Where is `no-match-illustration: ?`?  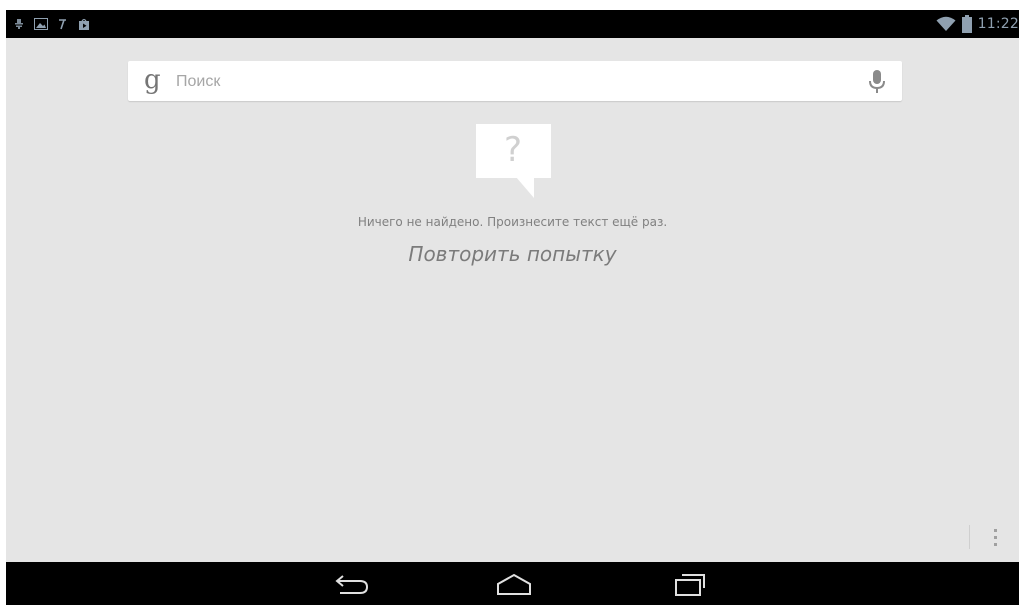
no-match-illustration: ? is located at coordinates (514, 162).